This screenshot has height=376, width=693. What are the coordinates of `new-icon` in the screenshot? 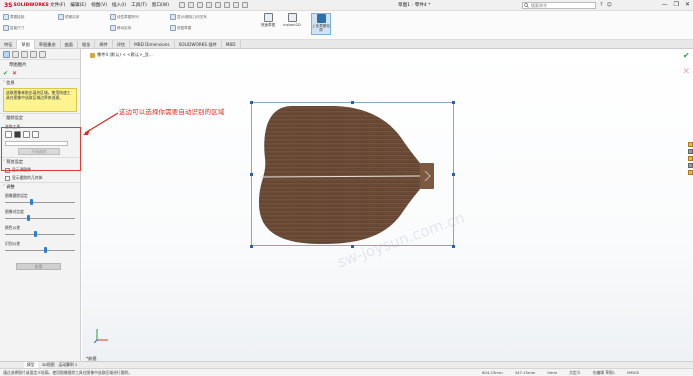 It's located at (182, 5).